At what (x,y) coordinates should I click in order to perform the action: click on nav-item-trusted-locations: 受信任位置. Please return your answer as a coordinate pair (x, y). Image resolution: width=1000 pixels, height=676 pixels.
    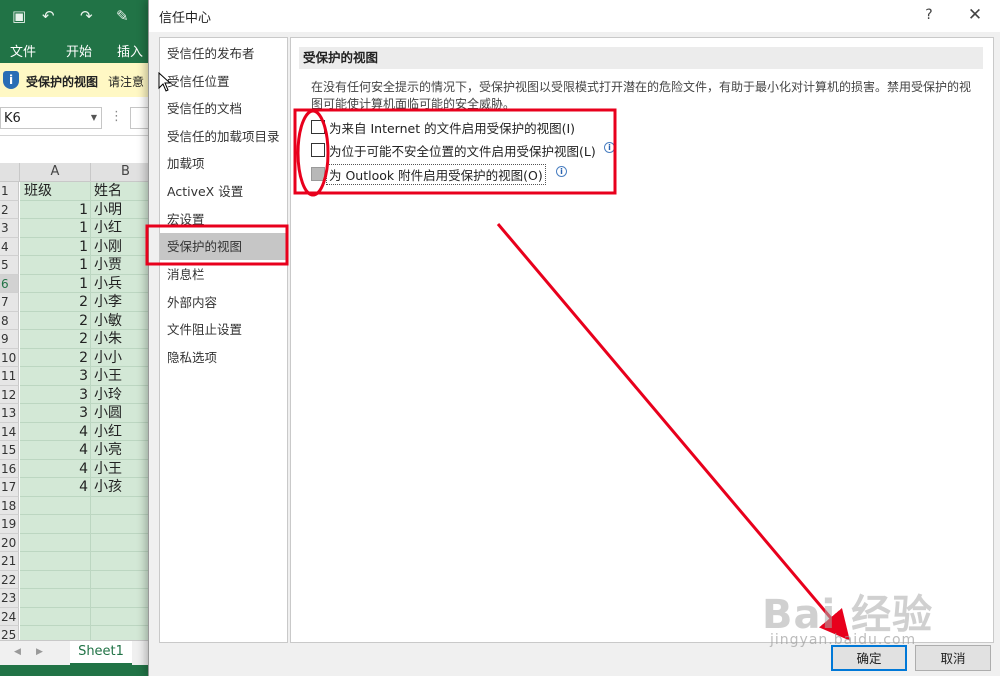
    Looking at the image, I should click on (223, 81).